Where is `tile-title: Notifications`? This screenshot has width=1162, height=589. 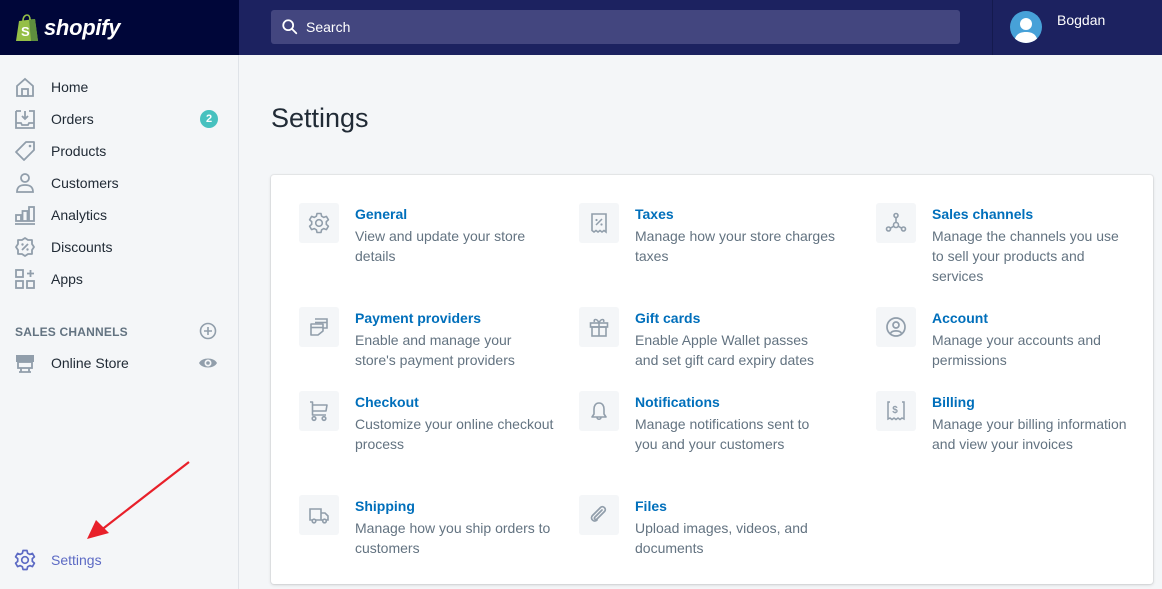 tile-title: Notifications is located at coordinates (677, 402).